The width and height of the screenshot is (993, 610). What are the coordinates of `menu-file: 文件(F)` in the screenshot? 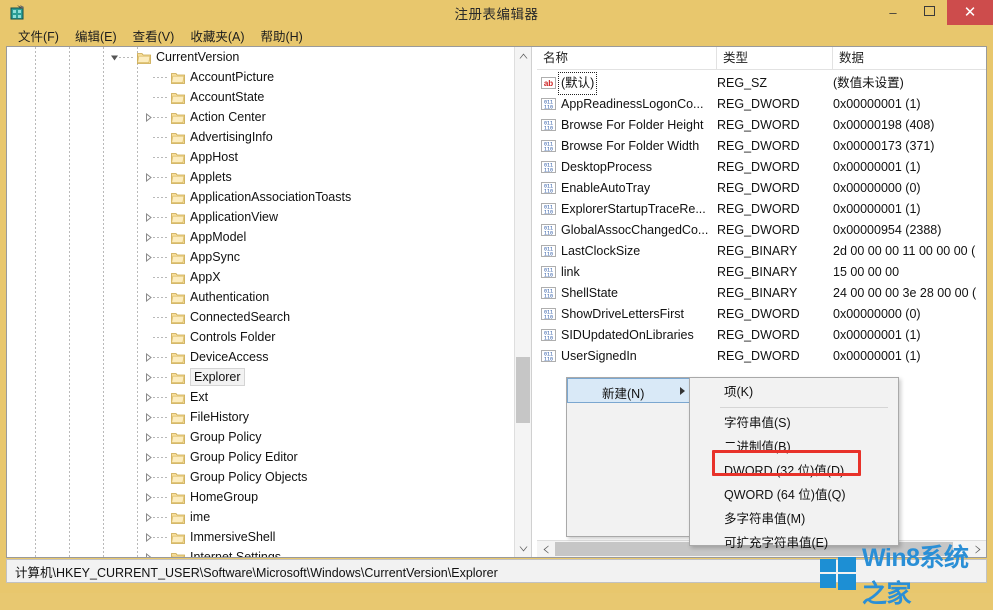 It's located at (38, 35).